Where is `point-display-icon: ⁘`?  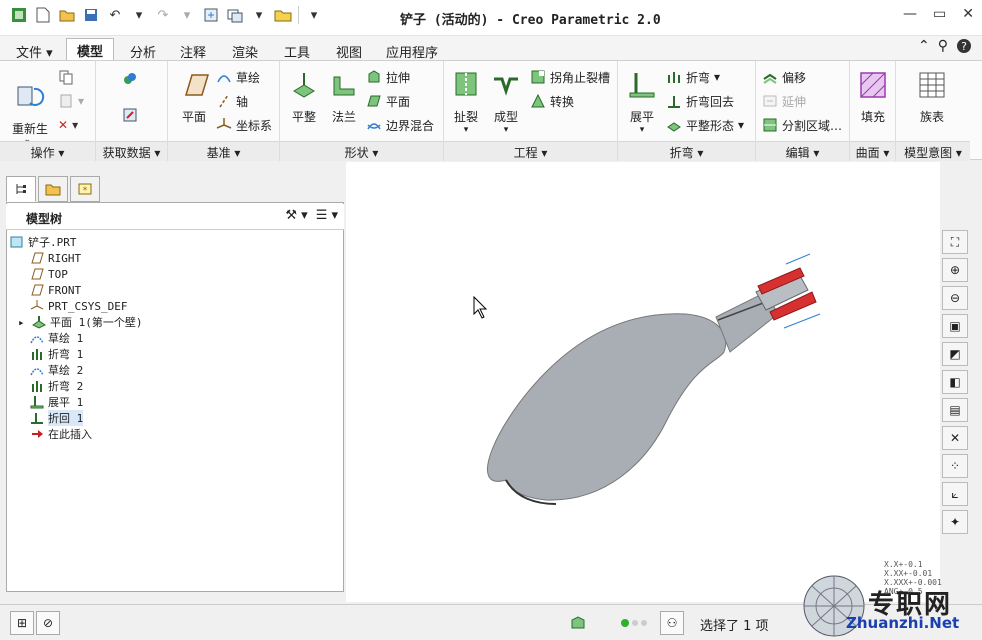
point-display-icon: ⁘ is located at coordinates (955, 466).